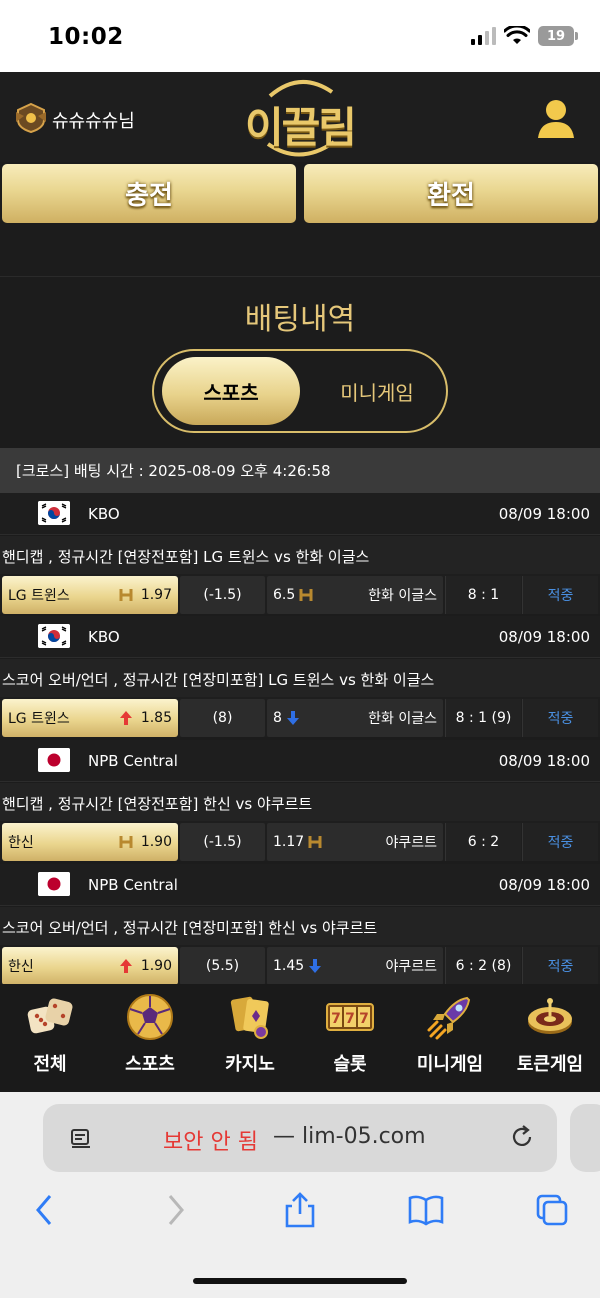  Describe the element at coordinates (300, 1281) in the screenshot. I see `home-indicator` at that location.